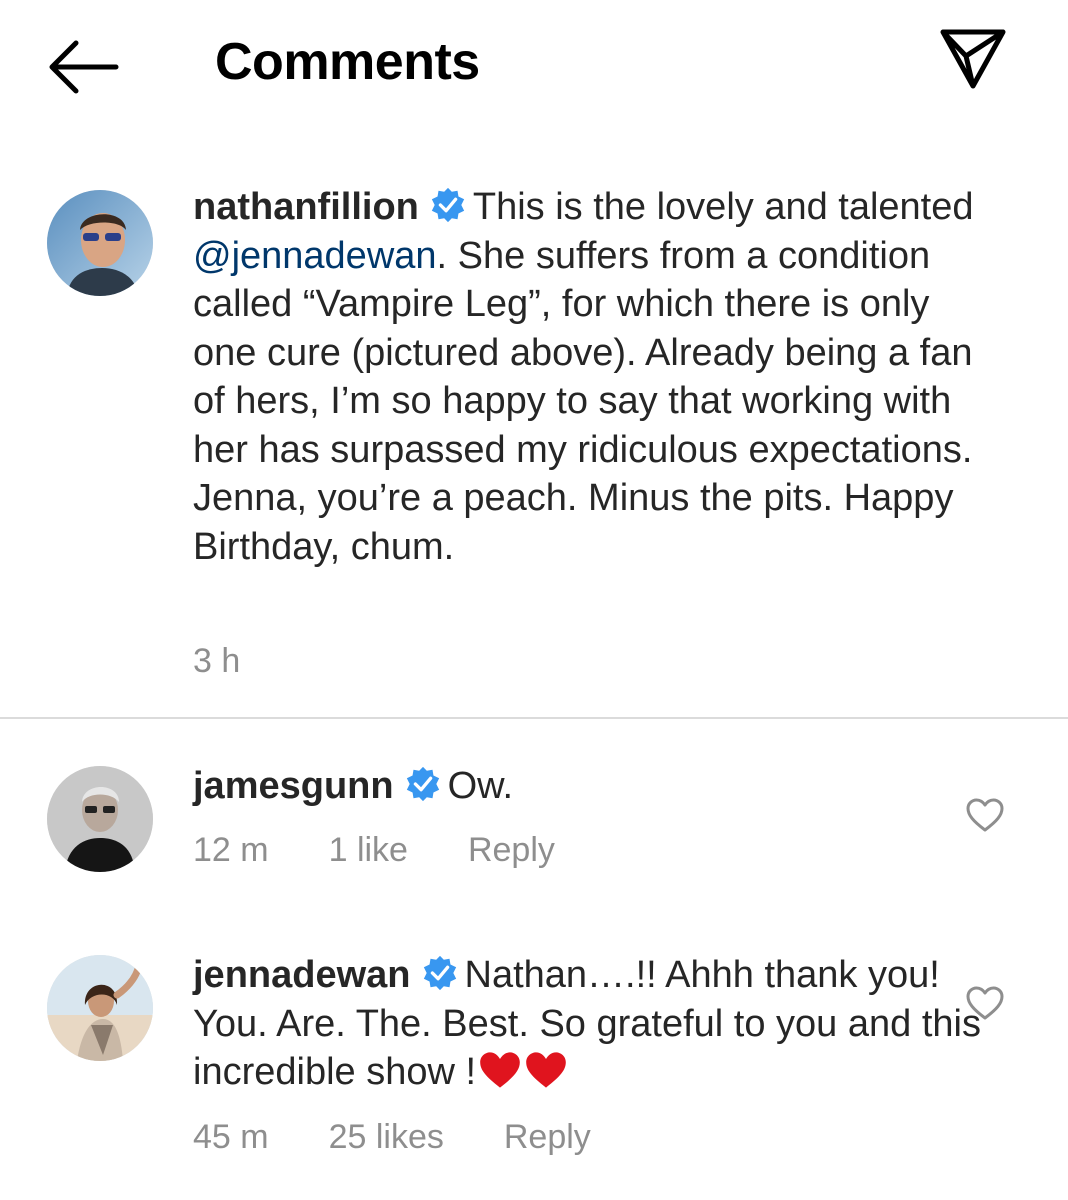  What do you see at coordinates (368, 850) in the screenshot?
I see `comment-likes: 1 like` at bounding box center [368, 850].